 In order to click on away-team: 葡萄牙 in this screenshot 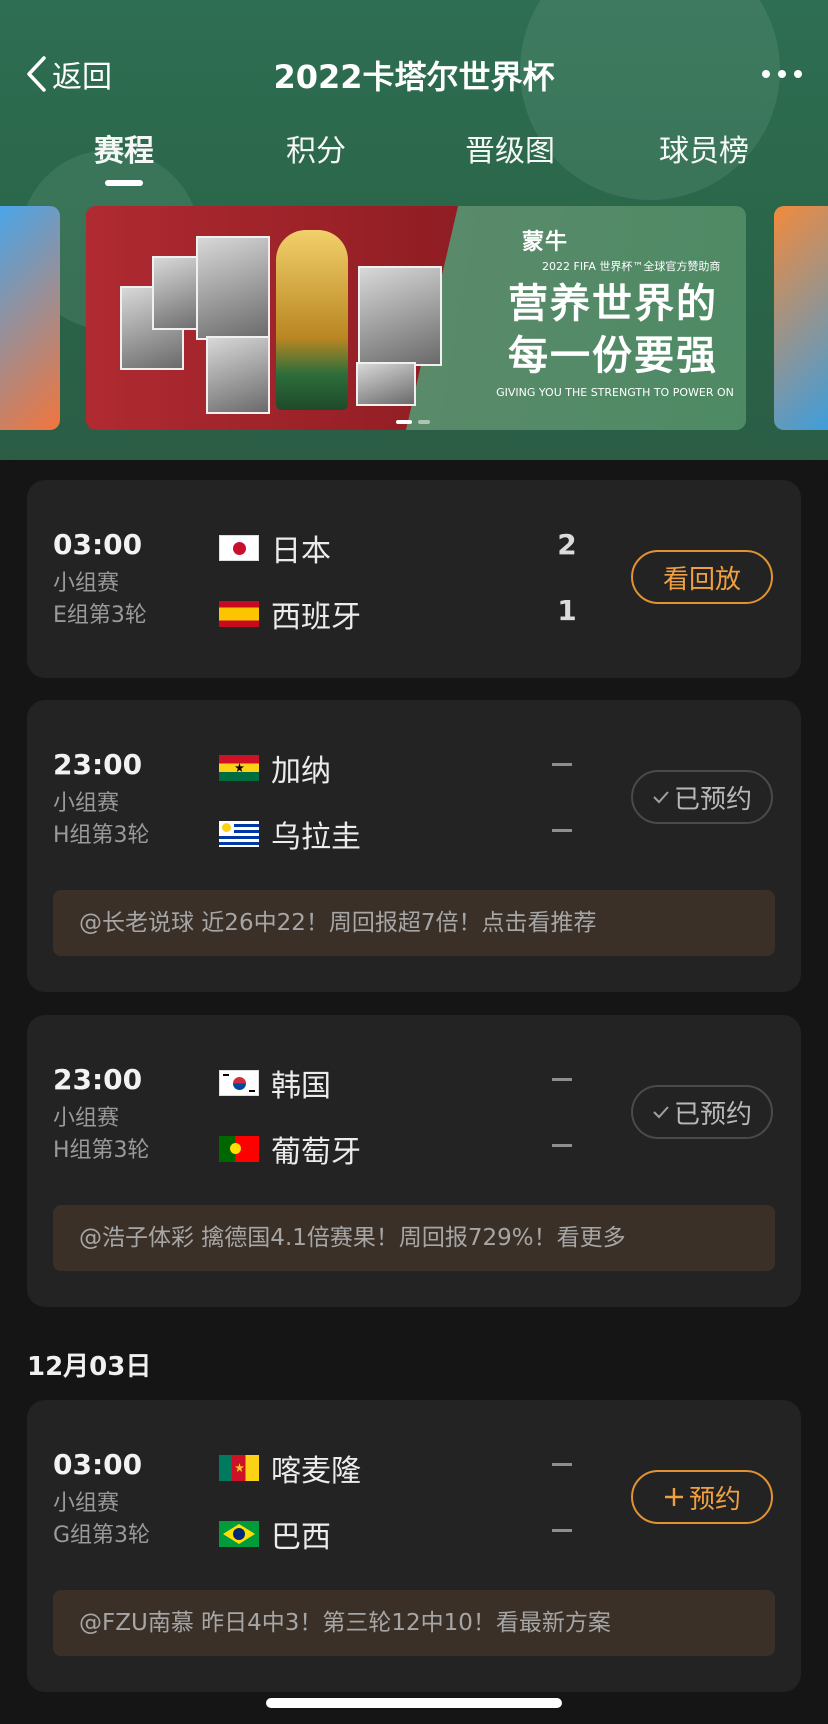, I will do `click(290, 1149)`.